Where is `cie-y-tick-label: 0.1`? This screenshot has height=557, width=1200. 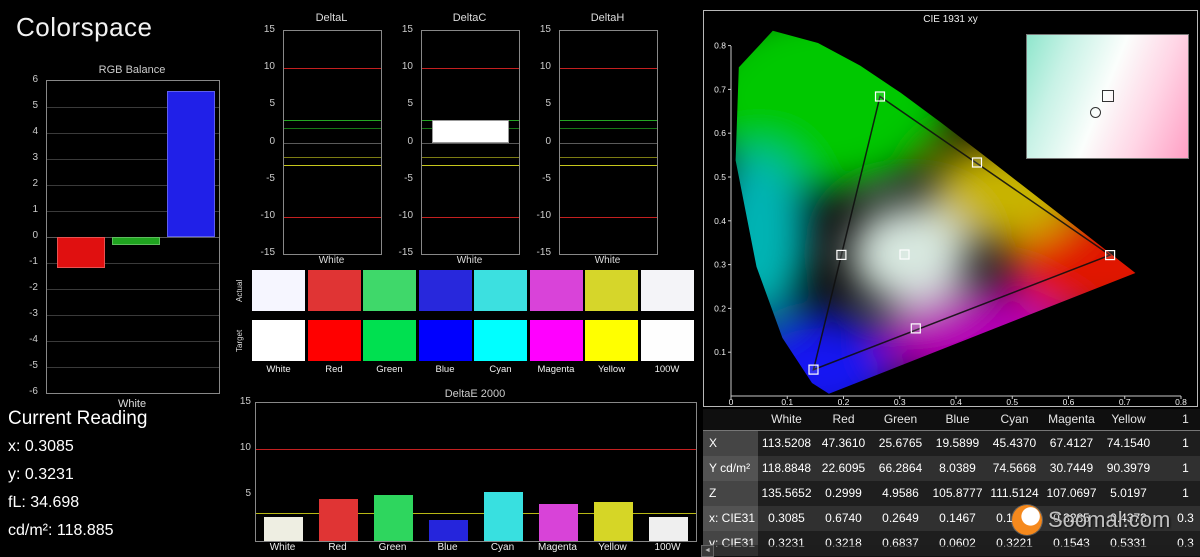 cie-y-tick-label: 0.1 is located at coordinates (720, 352).